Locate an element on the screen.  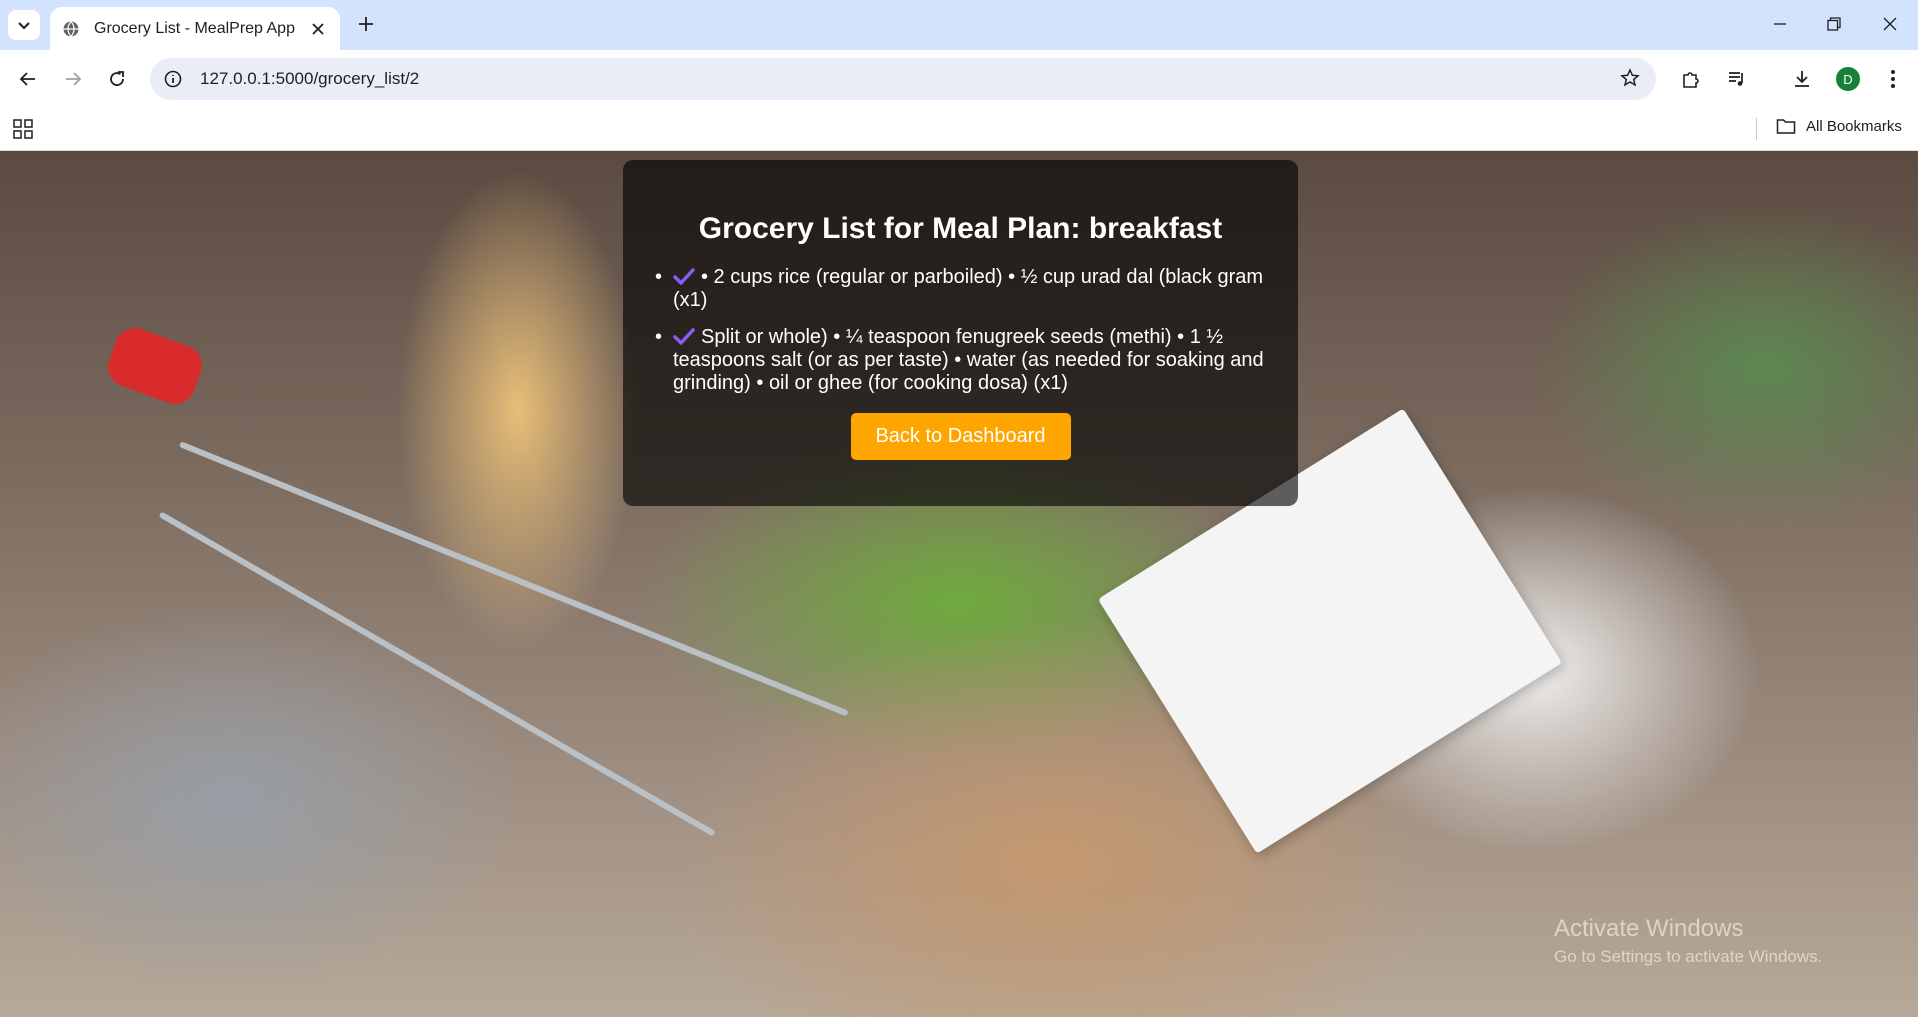
close-window-icon is located at coordinates (1890, 24).